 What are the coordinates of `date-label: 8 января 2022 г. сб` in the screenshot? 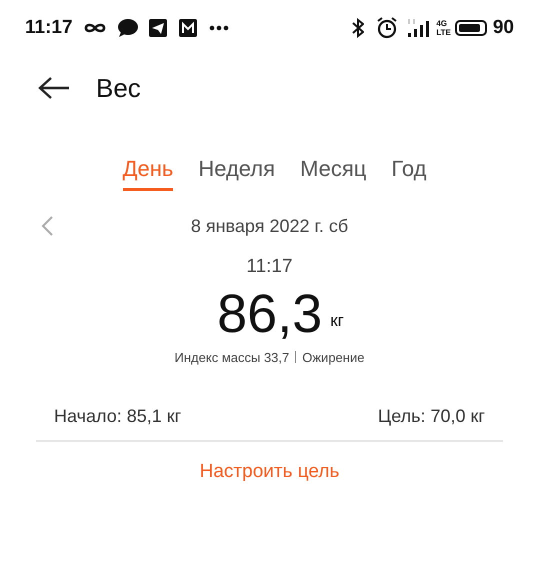 It's located at (270, 226).